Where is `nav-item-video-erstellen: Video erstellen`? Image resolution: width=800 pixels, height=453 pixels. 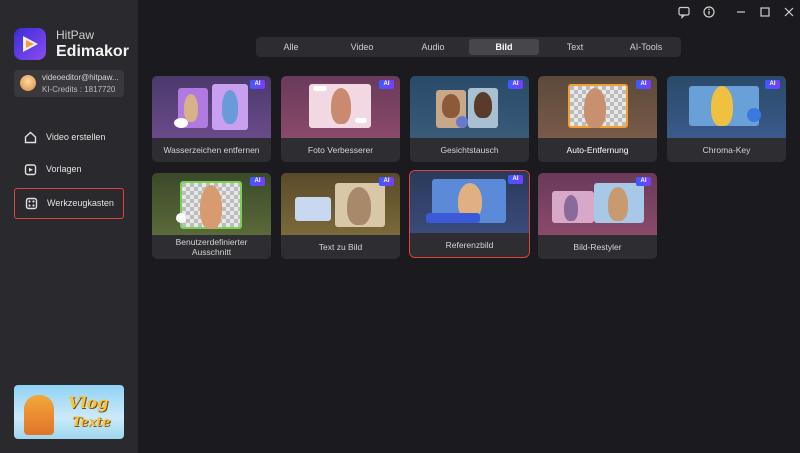 nav-item-video-erstellen: Video erstellen is located at coordinates (69, 138).